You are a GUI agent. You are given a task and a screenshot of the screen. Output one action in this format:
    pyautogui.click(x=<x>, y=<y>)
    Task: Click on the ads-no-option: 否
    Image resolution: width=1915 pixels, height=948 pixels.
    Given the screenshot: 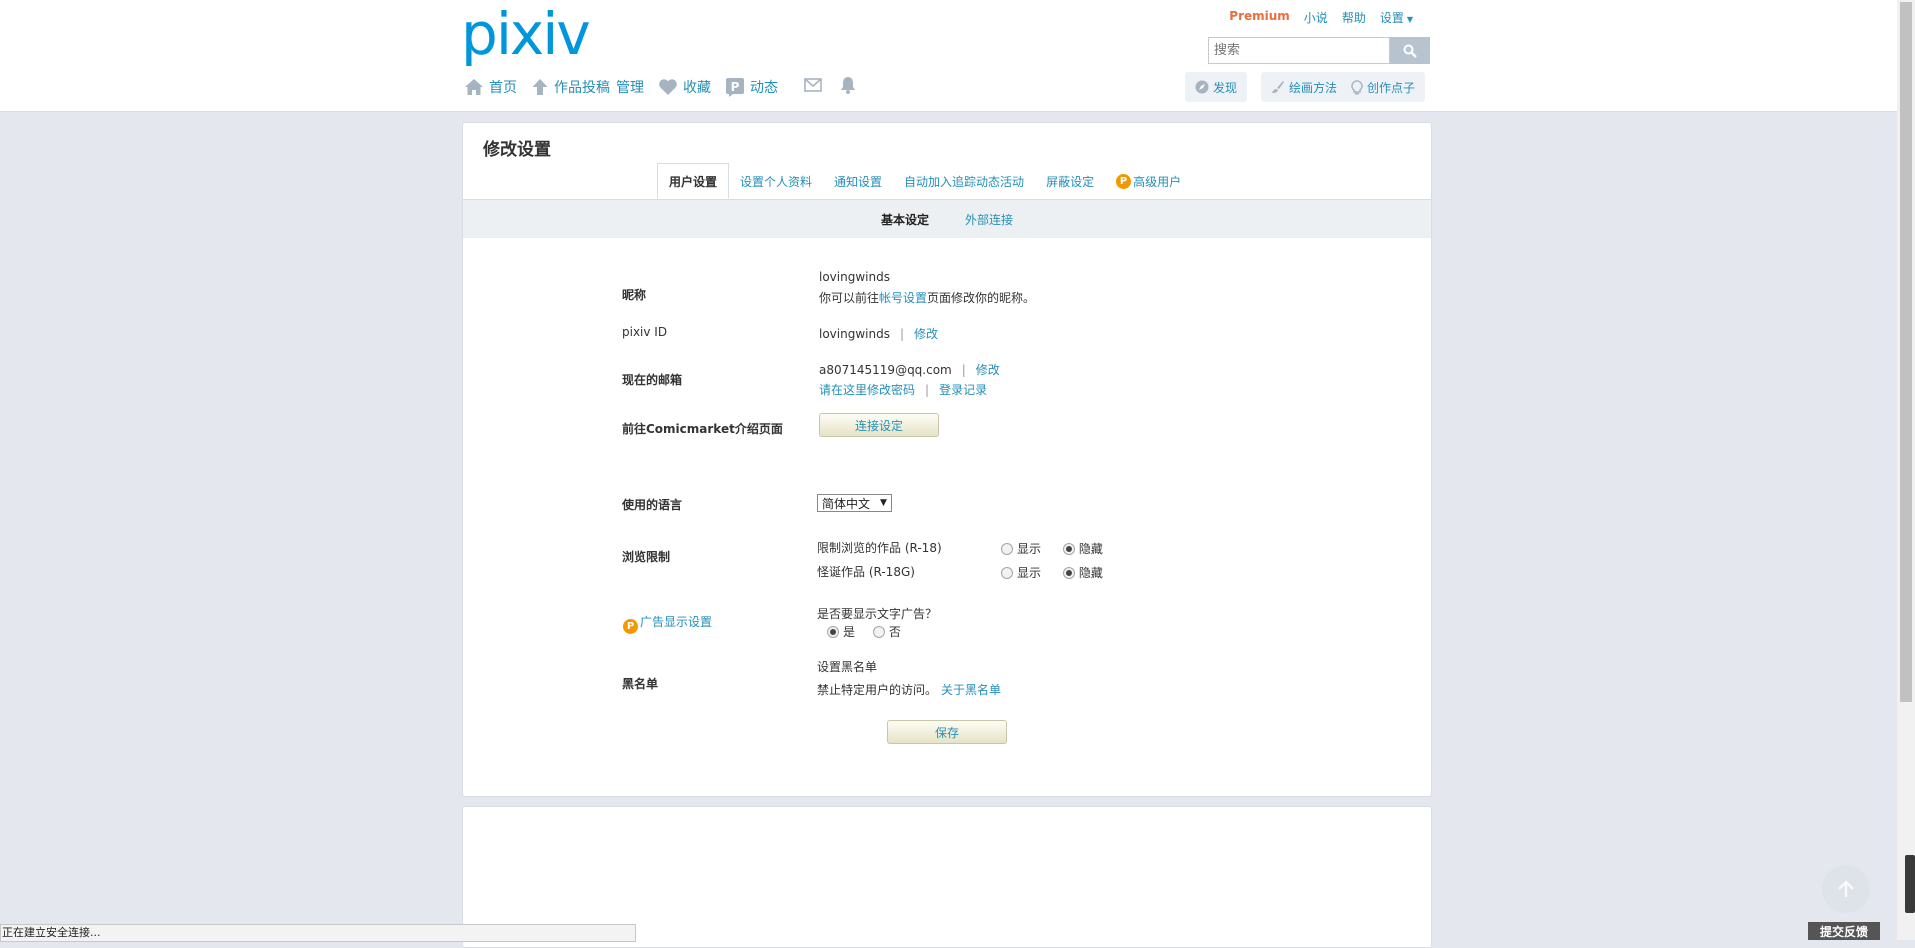 What is the action you would take?
    pyautogui.click(x=886, y=632)
    